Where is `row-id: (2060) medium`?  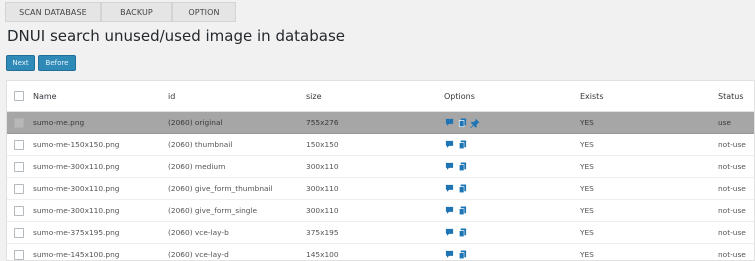 row-id: (2060) medium is located at coordinates (197, 166).